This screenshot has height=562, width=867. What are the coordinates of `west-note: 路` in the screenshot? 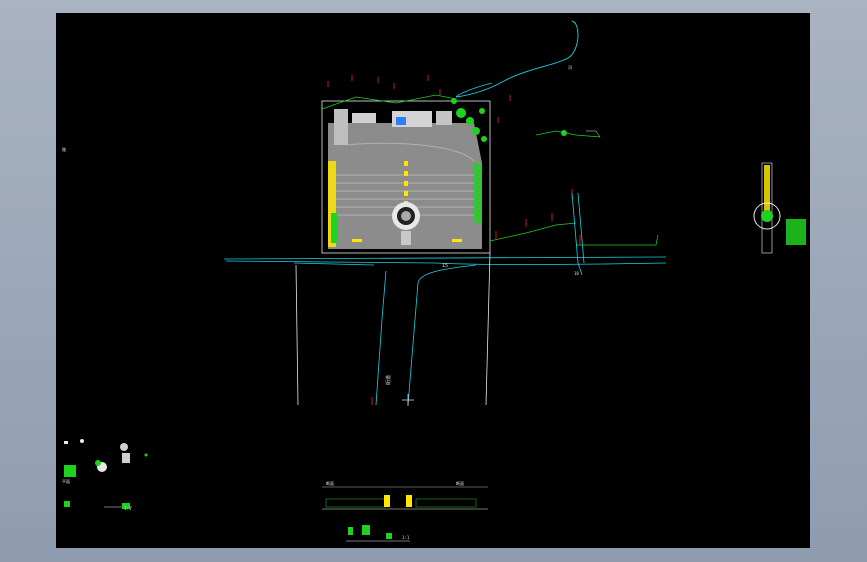 It's located at (64, 149).